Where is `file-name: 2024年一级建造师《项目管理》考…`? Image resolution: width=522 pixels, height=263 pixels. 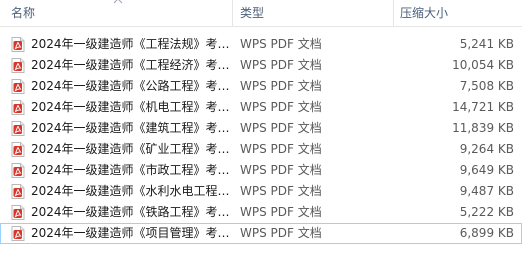 file-name: 2024年一级建造师《项目管理》考… is located at coordinates (130, 233).